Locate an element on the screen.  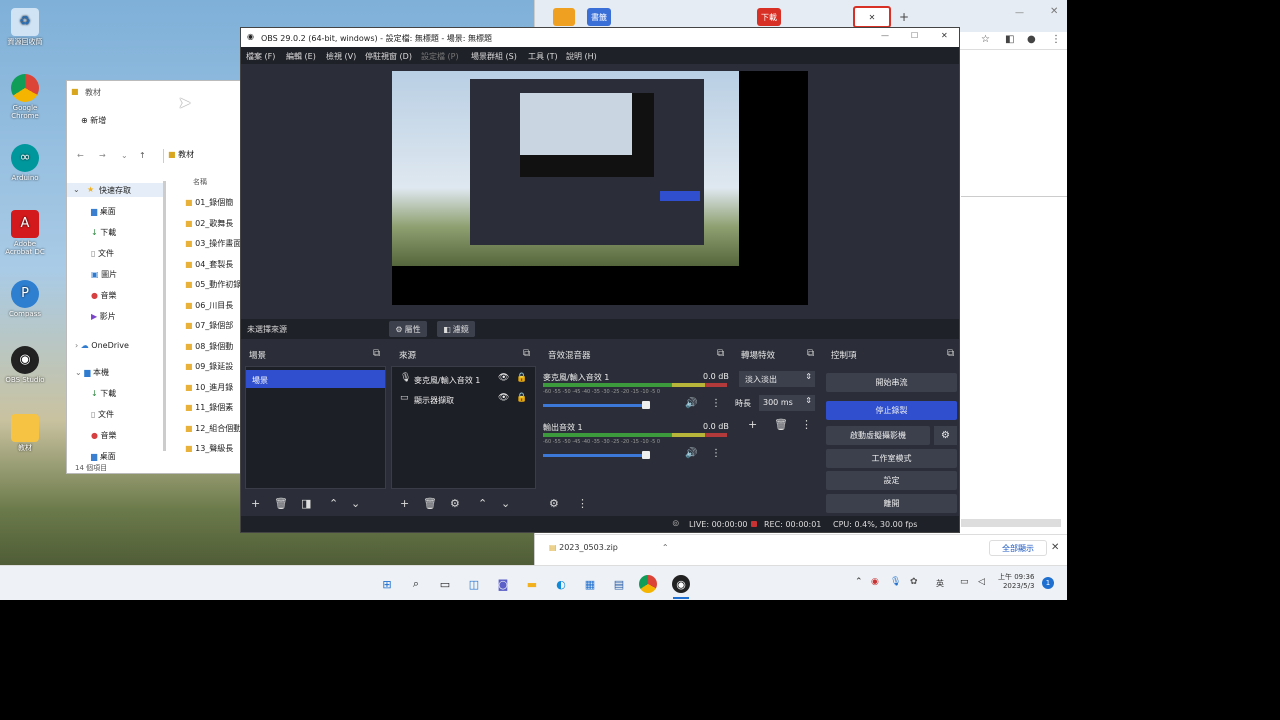
desktop-icon-compass: P Compass is located at coordinates (25, 299).